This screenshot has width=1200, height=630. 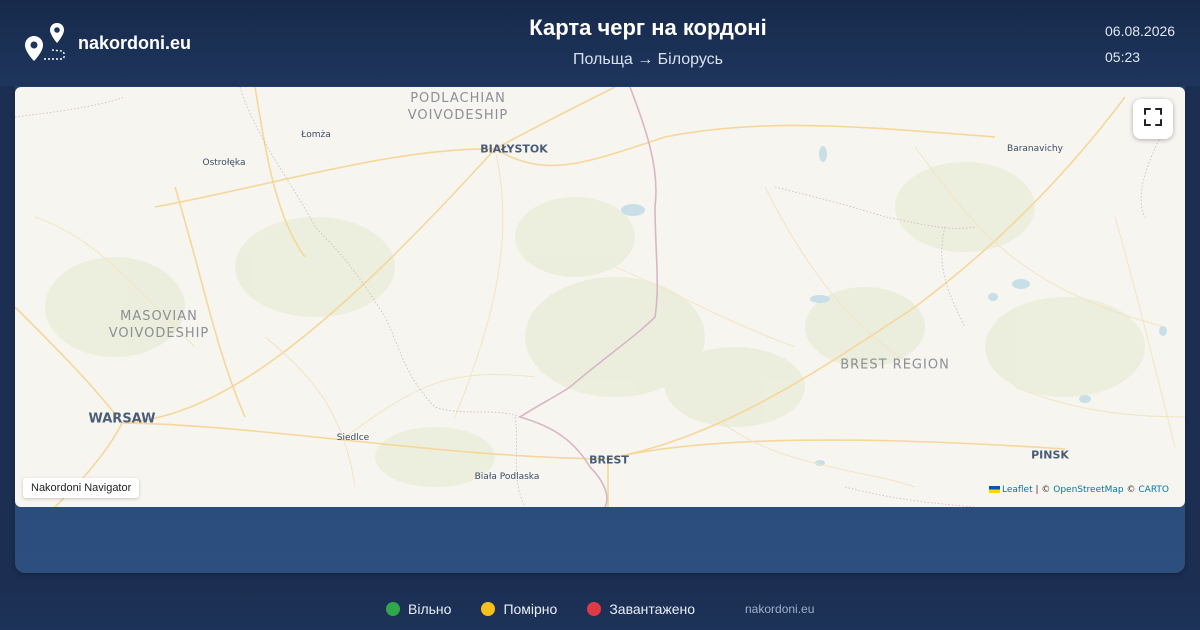 I want to click on red-dot-icon, so click(x=594, y=609).